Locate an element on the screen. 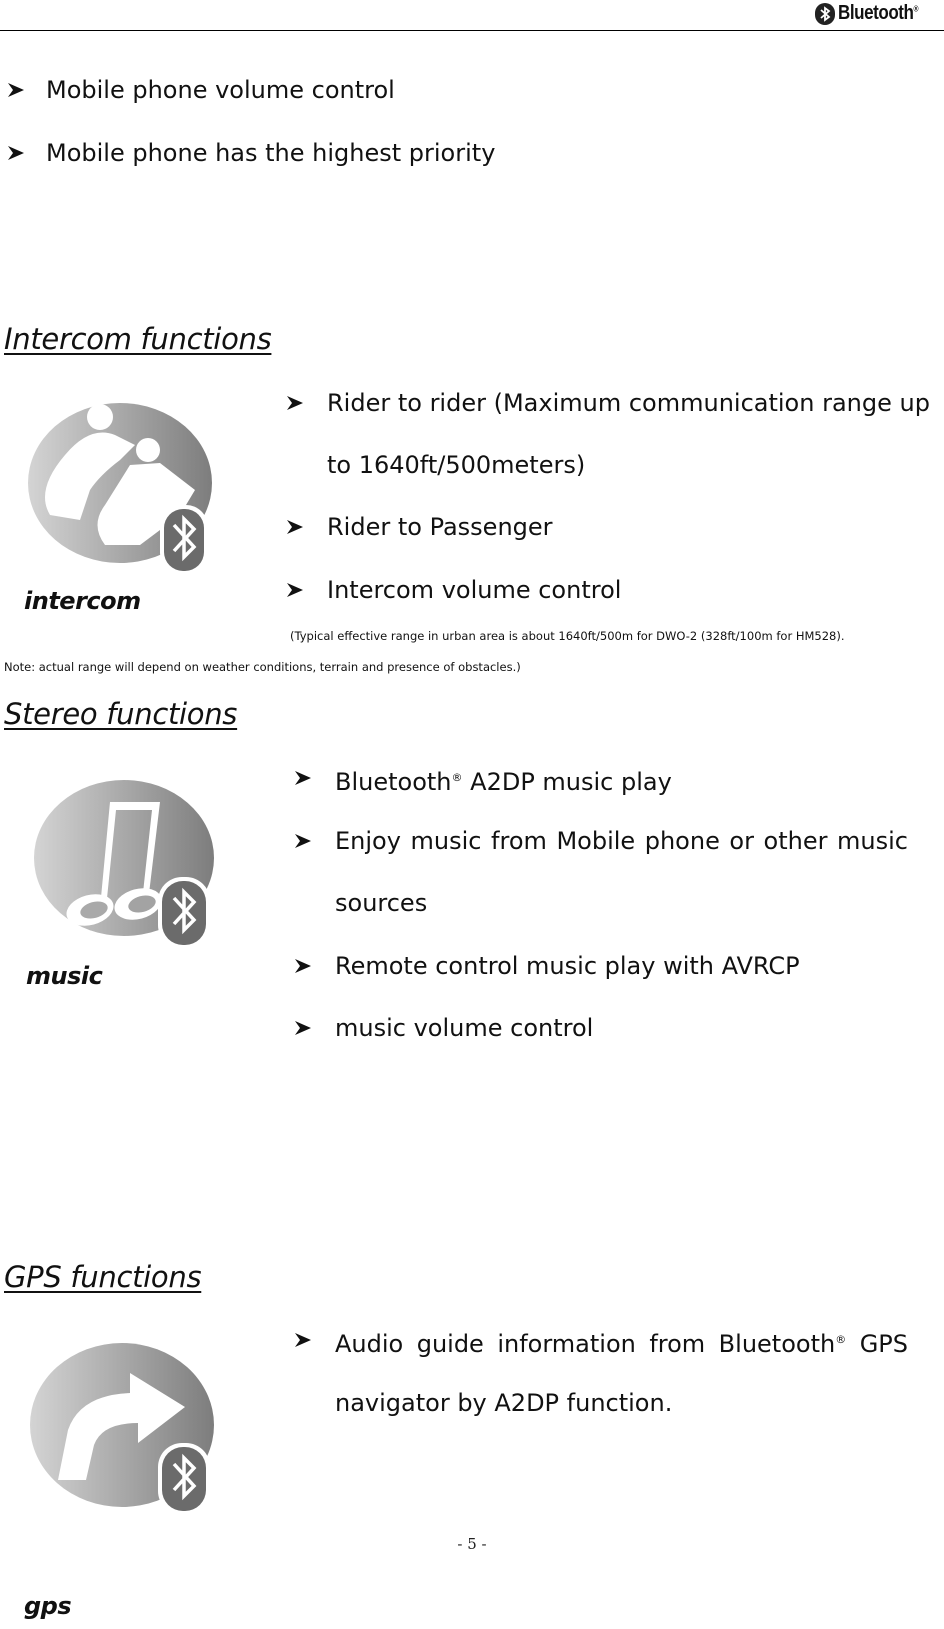  gps-turn-arrow-bluetooth-icon is located at coordinates (120, 1429).